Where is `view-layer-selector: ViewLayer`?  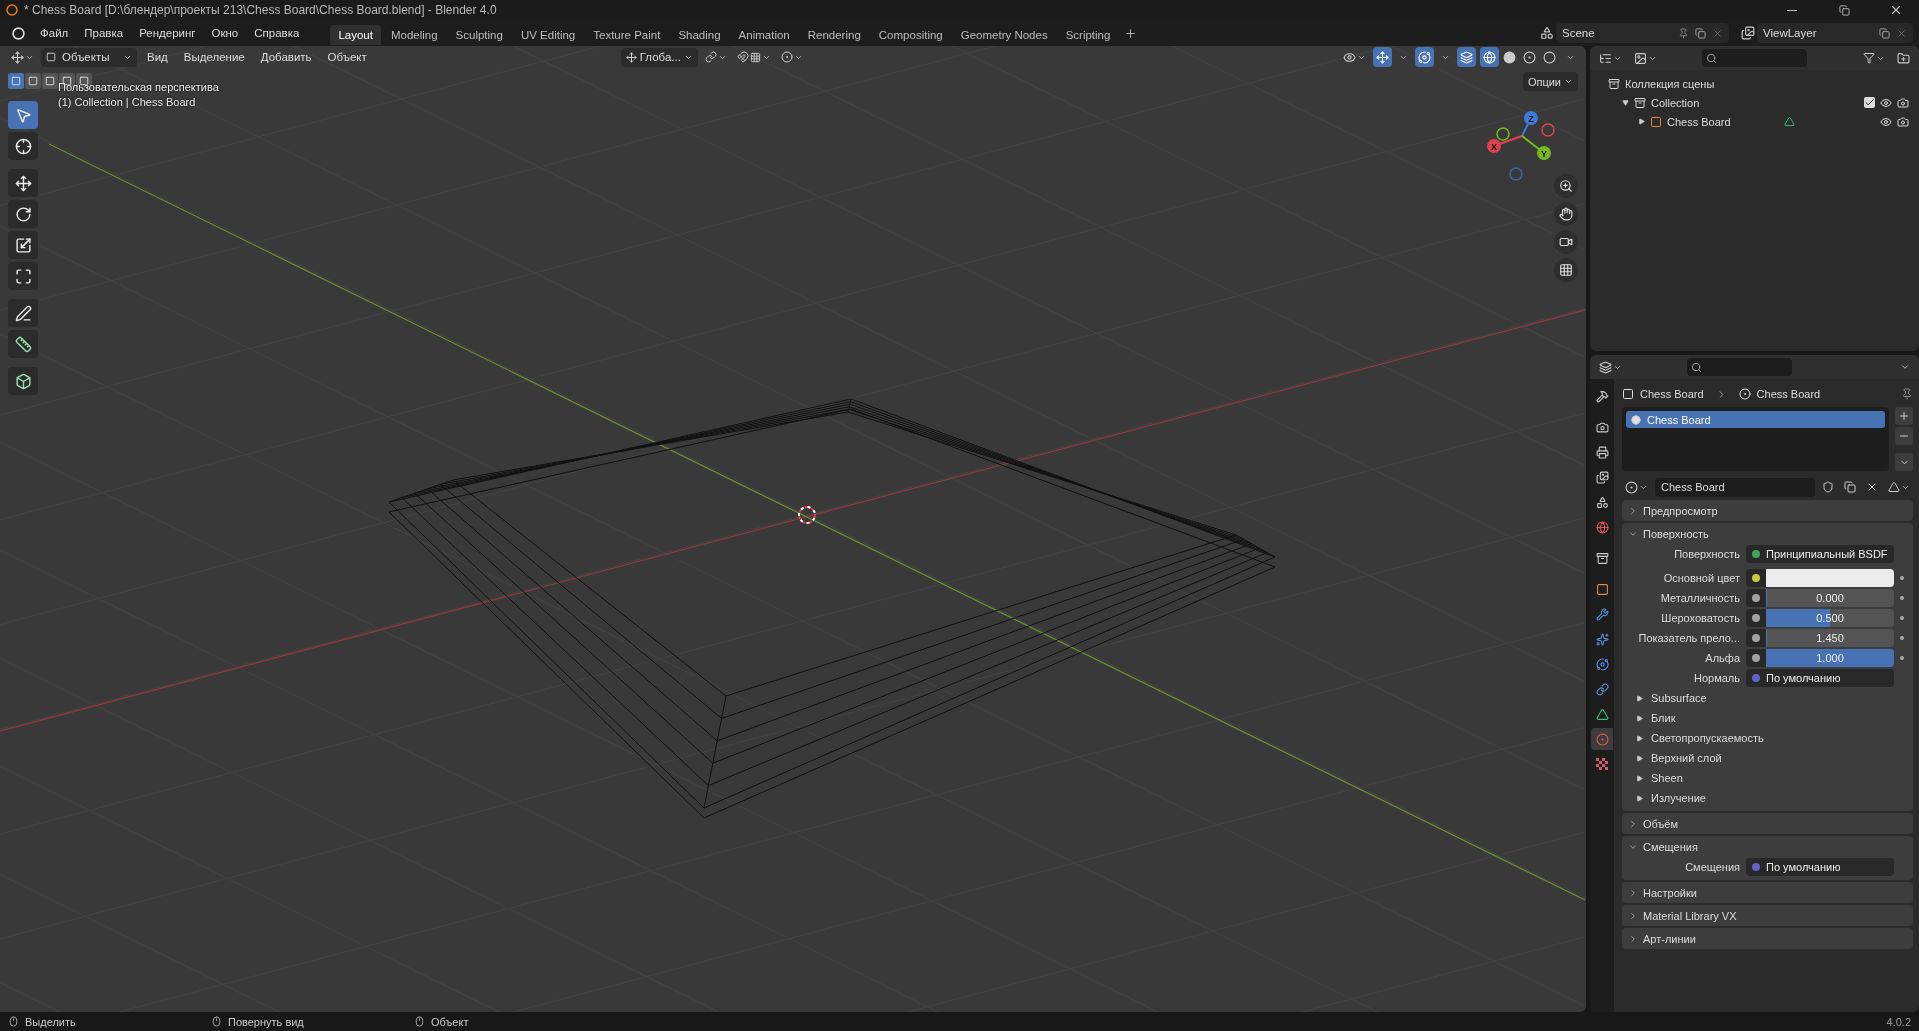
view-layer-selector: ViewLayer is located at coordinates (1835, 33).